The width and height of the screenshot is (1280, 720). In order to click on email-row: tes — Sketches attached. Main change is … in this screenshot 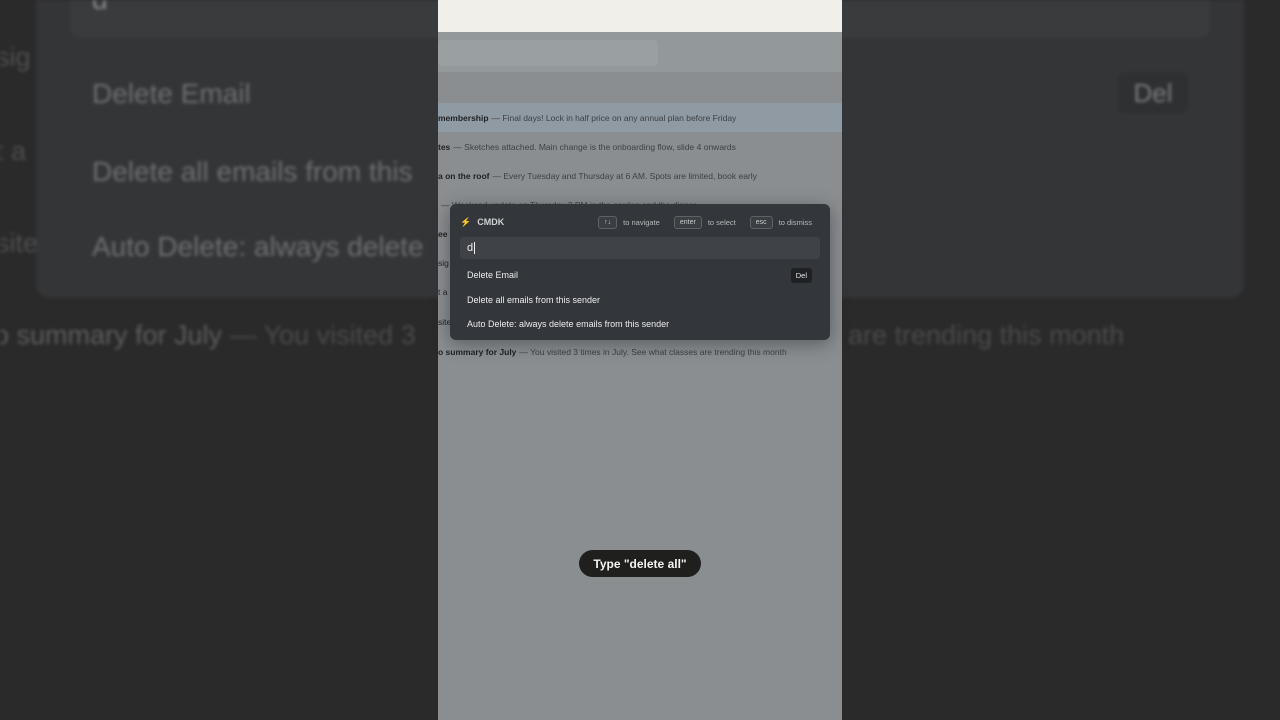, I will do `click(640, 146)`.